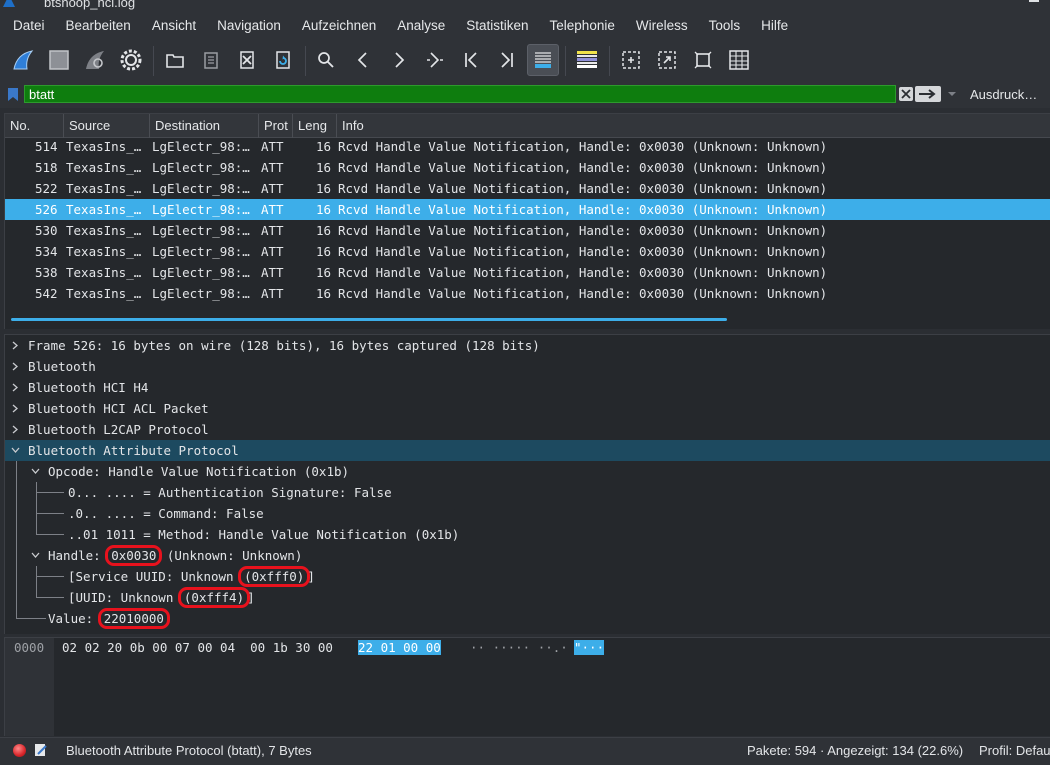  I want to click on shark-fin-start-icon, so click(23, 60).